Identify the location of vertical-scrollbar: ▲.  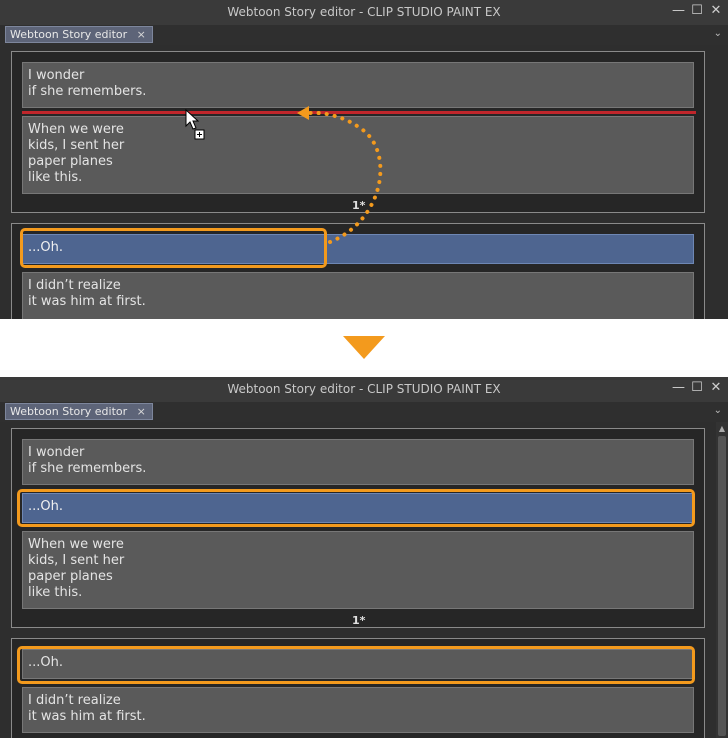
(722, 580).